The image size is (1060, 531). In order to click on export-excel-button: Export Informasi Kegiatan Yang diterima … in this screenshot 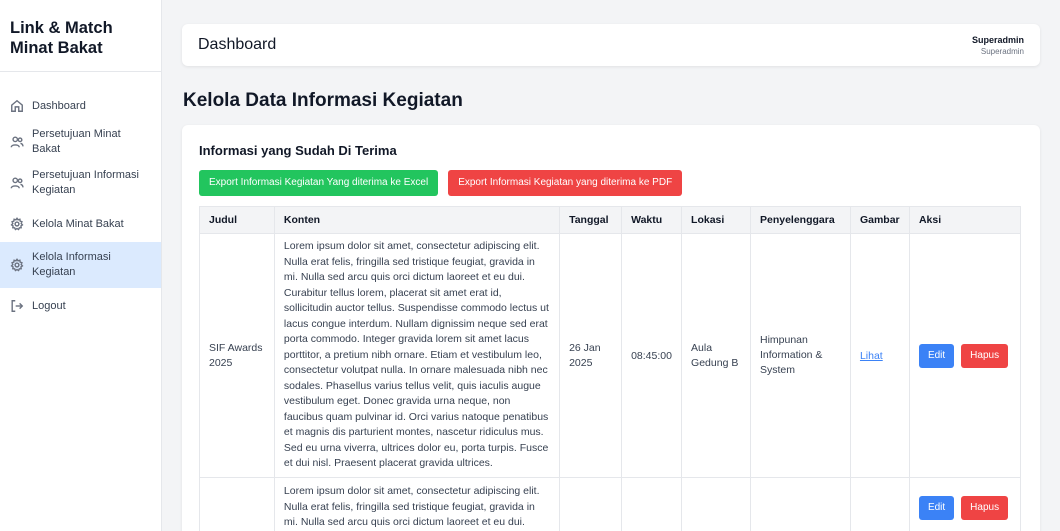, I will do `click(319, 183)`.